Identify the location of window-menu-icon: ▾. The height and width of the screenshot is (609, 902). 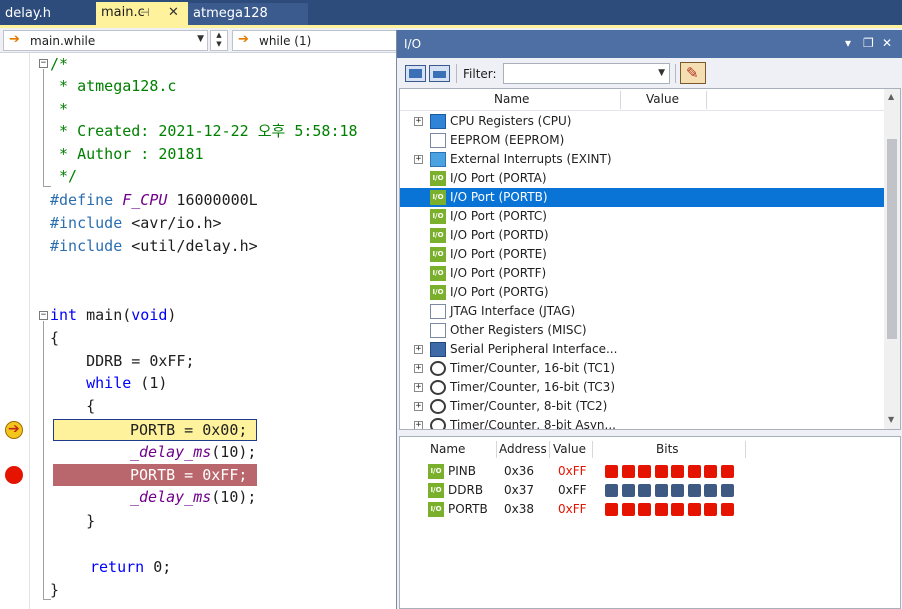
(848, 43).